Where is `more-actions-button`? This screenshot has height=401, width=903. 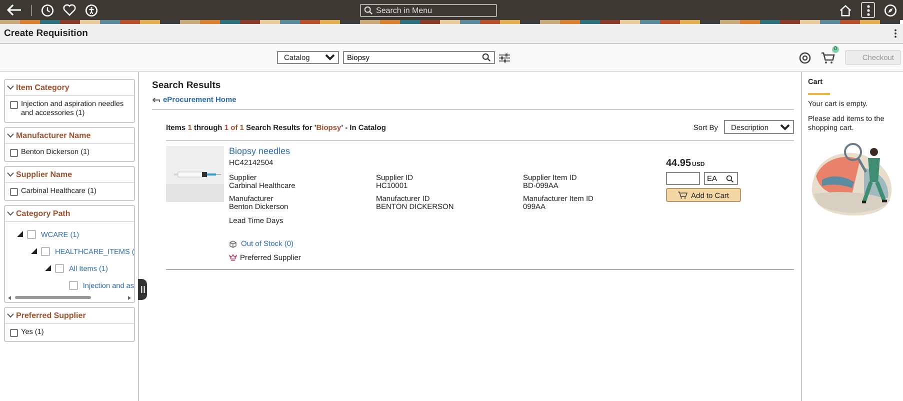 more-actions-button is located at coordinates (868, 10).